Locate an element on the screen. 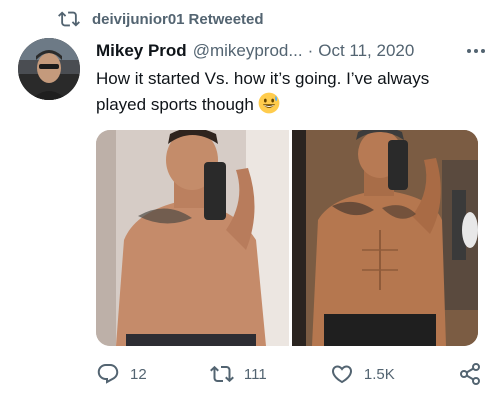 Image resolution: width=500 pixels, height=398 pixels. avatar-photo is located at coordinates (49, 69).